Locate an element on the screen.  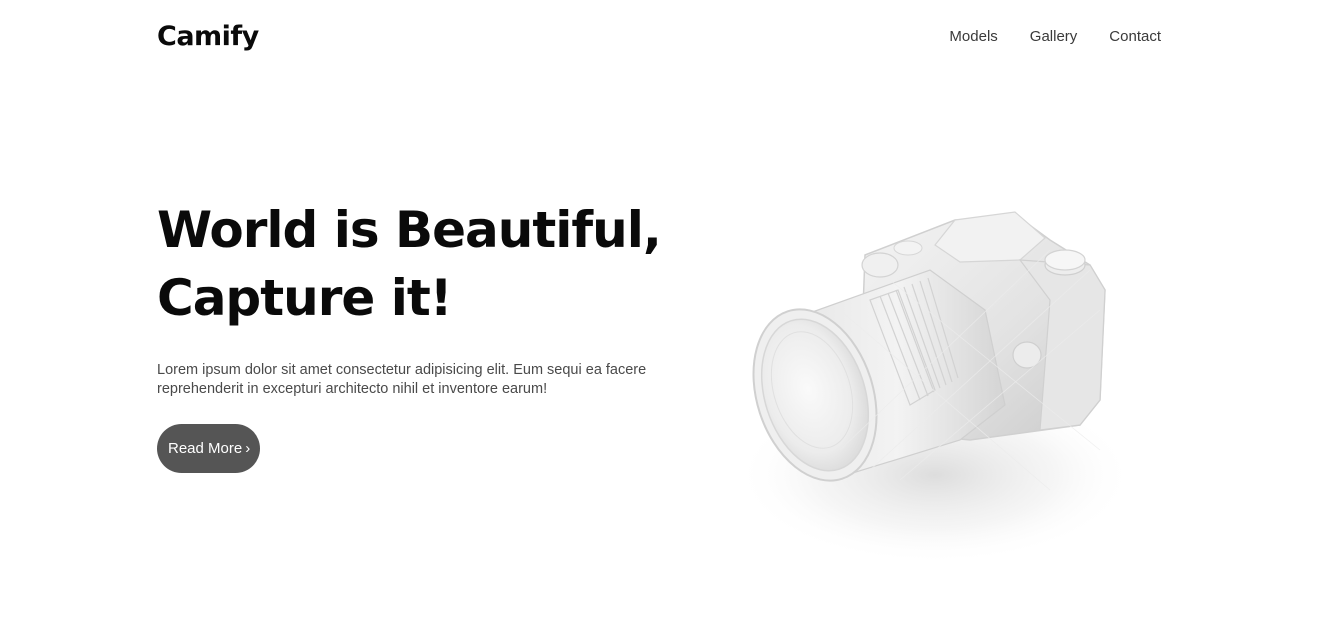
nav-link-models: Models is located at coordinates (973, 36).